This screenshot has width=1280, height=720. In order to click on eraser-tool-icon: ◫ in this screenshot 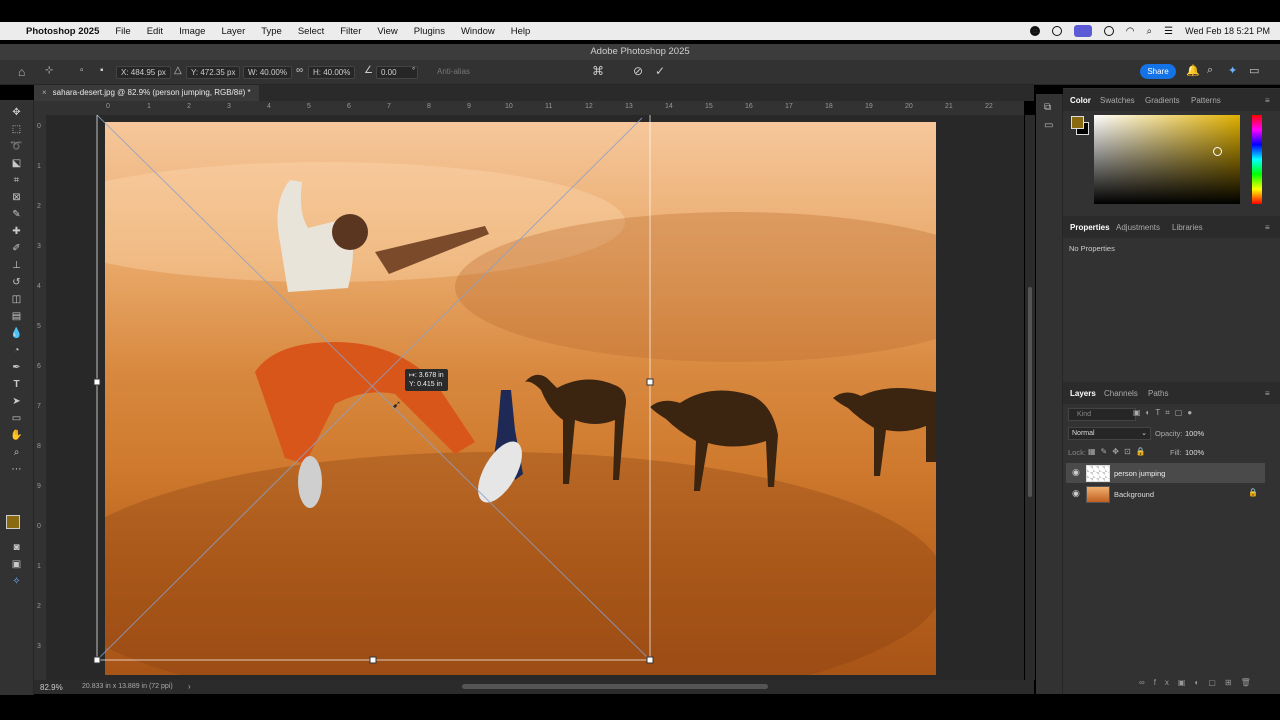, I will do `click(16, 299)`.